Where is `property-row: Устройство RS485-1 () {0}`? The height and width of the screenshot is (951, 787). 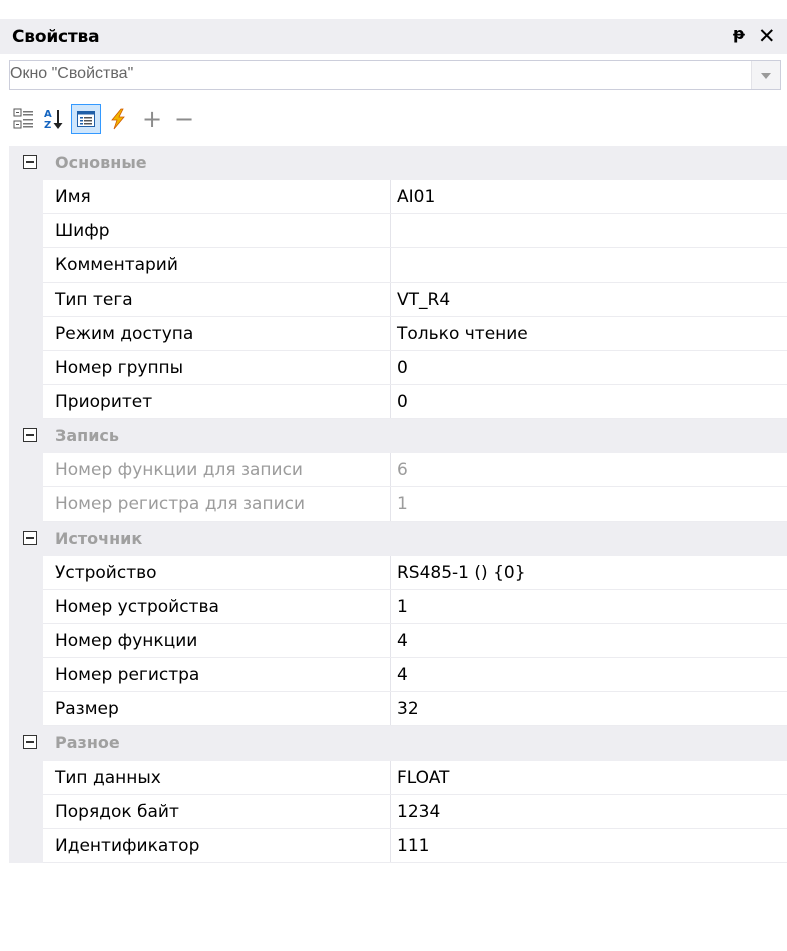
property-row: Устройство RS485-1 () {0} is located at coordinates (398, 572).